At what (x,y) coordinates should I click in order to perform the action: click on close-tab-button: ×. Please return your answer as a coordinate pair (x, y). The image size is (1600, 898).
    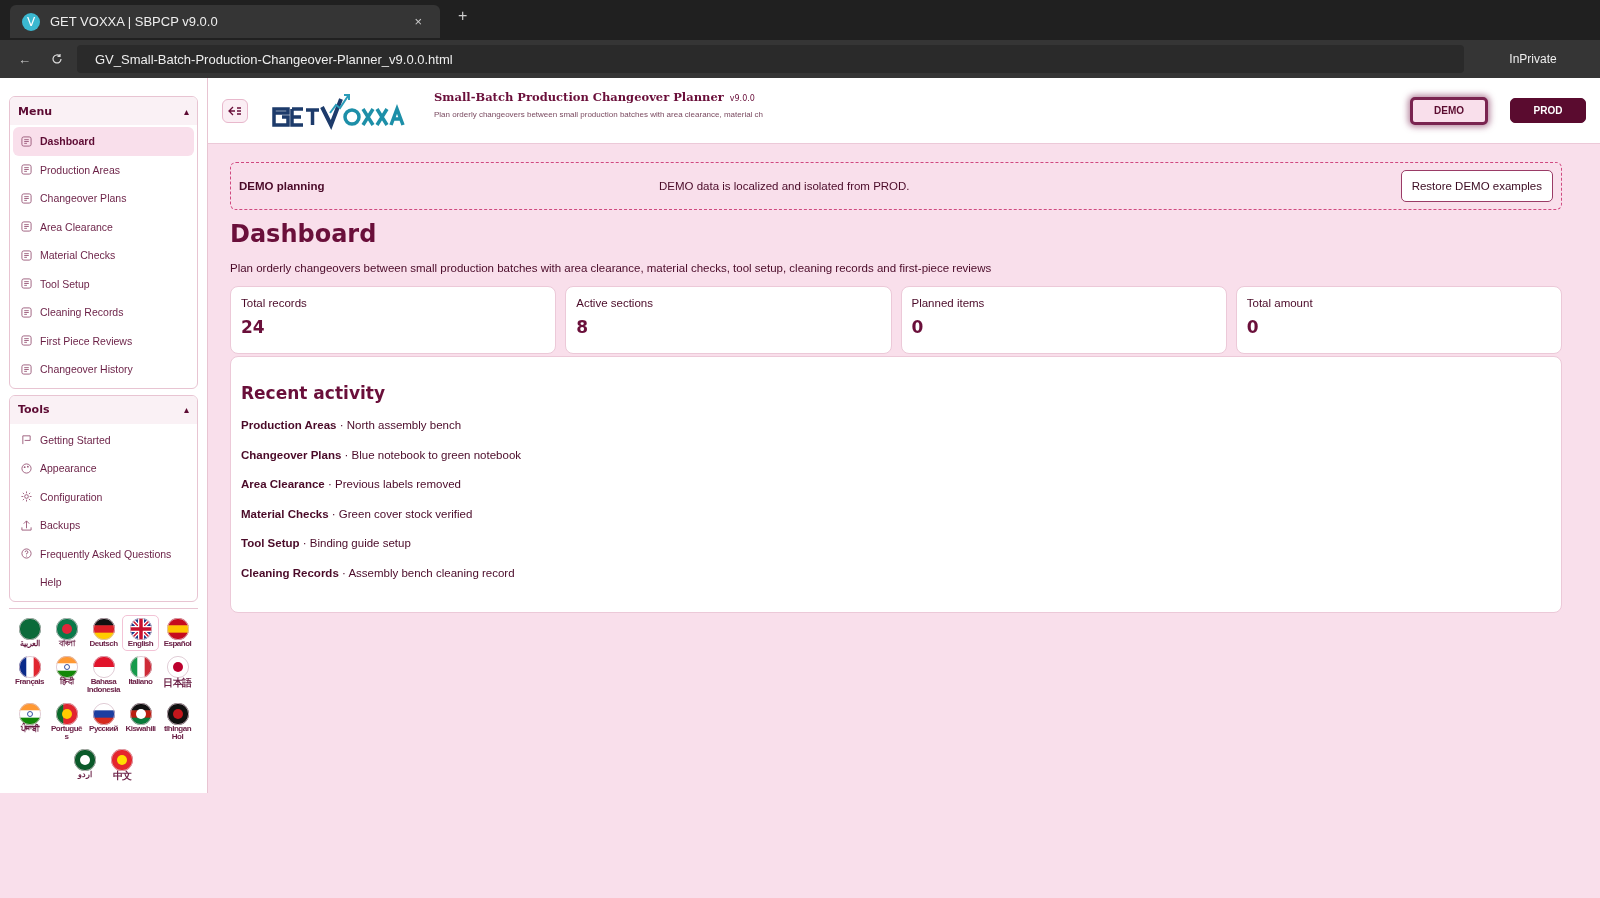
    Looking at the image, I should click on (418, 21).